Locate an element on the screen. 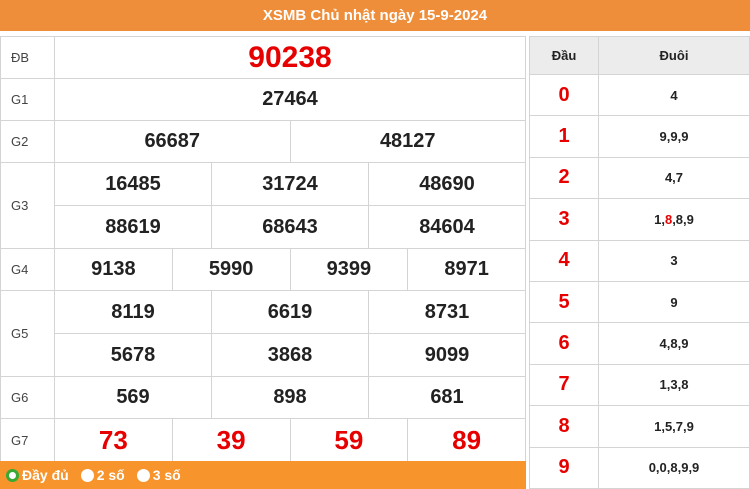 This screenshot has height=489, width=750. prize-number: 8971 is located at coordinates (466, 269).